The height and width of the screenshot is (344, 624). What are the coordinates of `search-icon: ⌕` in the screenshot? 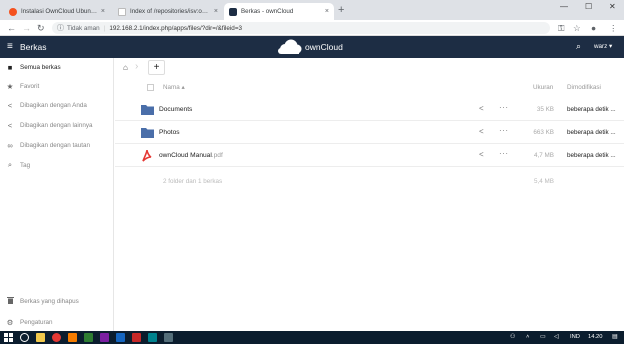 It's located at (578, 46).